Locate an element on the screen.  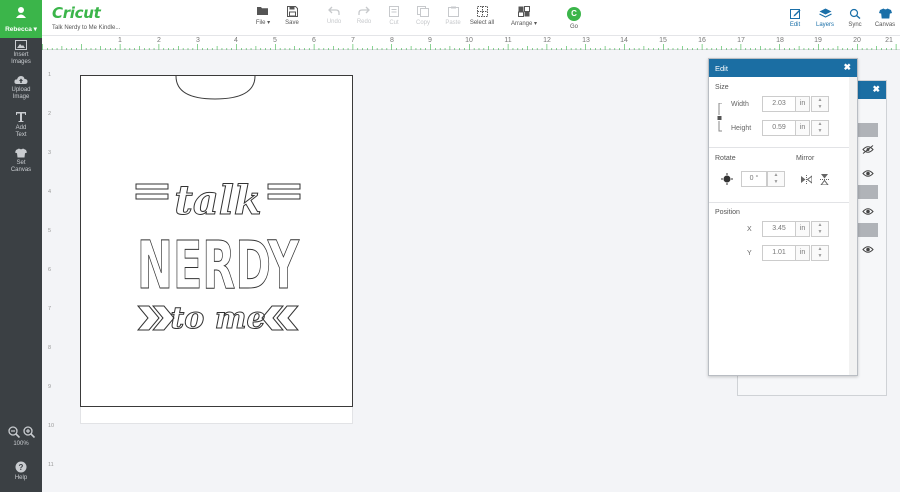
ruler-label: 2 is located at coordinates (50, 114).